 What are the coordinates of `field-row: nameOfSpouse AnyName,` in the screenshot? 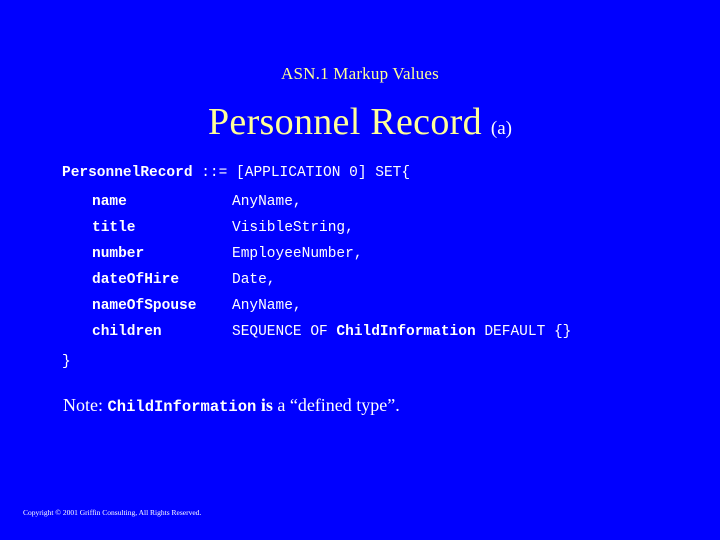 It's located at (382, 306).